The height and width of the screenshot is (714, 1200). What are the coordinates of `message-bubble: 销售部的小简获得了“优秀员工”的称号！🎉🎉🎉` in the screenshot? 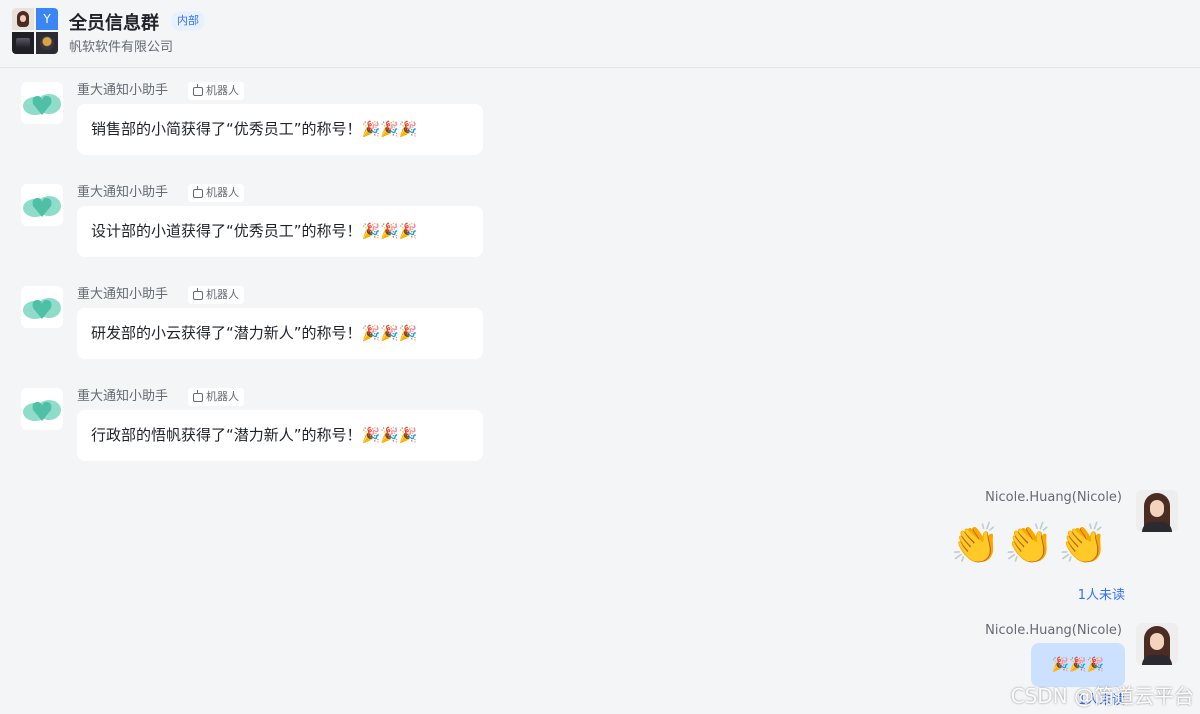 It's located at (280, 129).